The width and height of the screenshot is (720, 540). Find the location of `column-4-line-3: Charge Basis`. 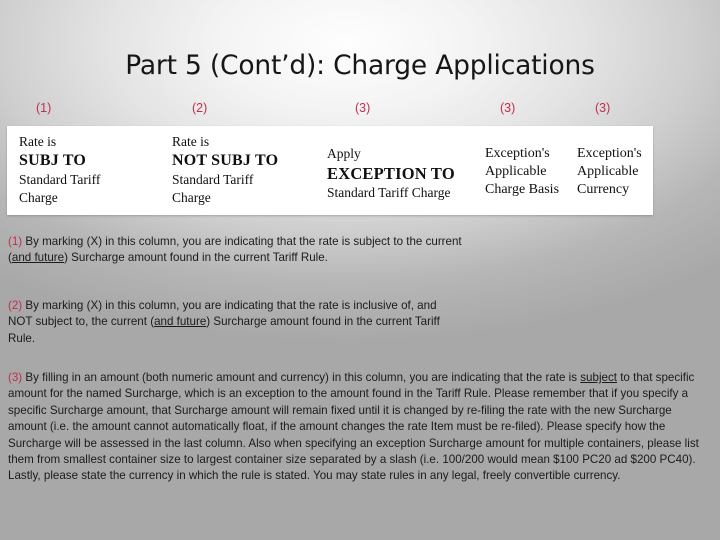

column-4-line-3: Charge Basis is located at coordinates (522, 190).